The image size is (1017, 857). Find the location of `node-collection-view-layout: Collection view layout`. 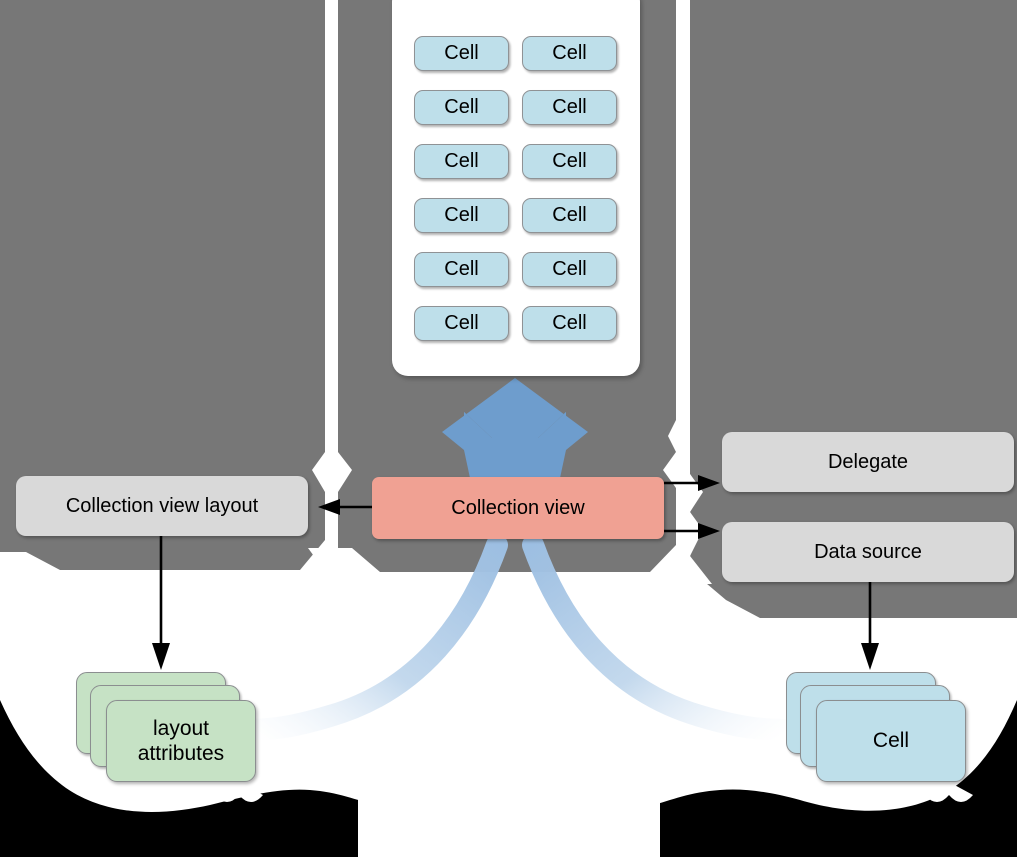

node-collection-view-layout: Collection view layout is located at coordinates (162, 506).